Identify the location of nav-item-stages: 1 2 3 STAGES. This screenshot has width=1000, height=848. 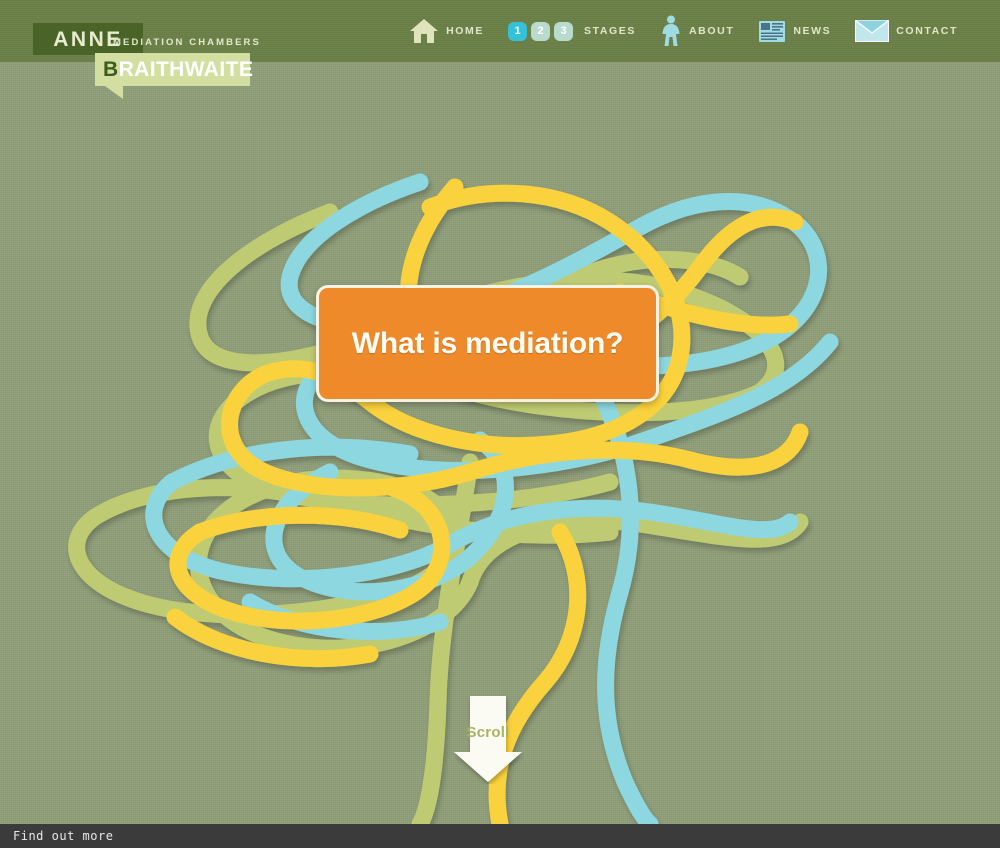
(572, 31).